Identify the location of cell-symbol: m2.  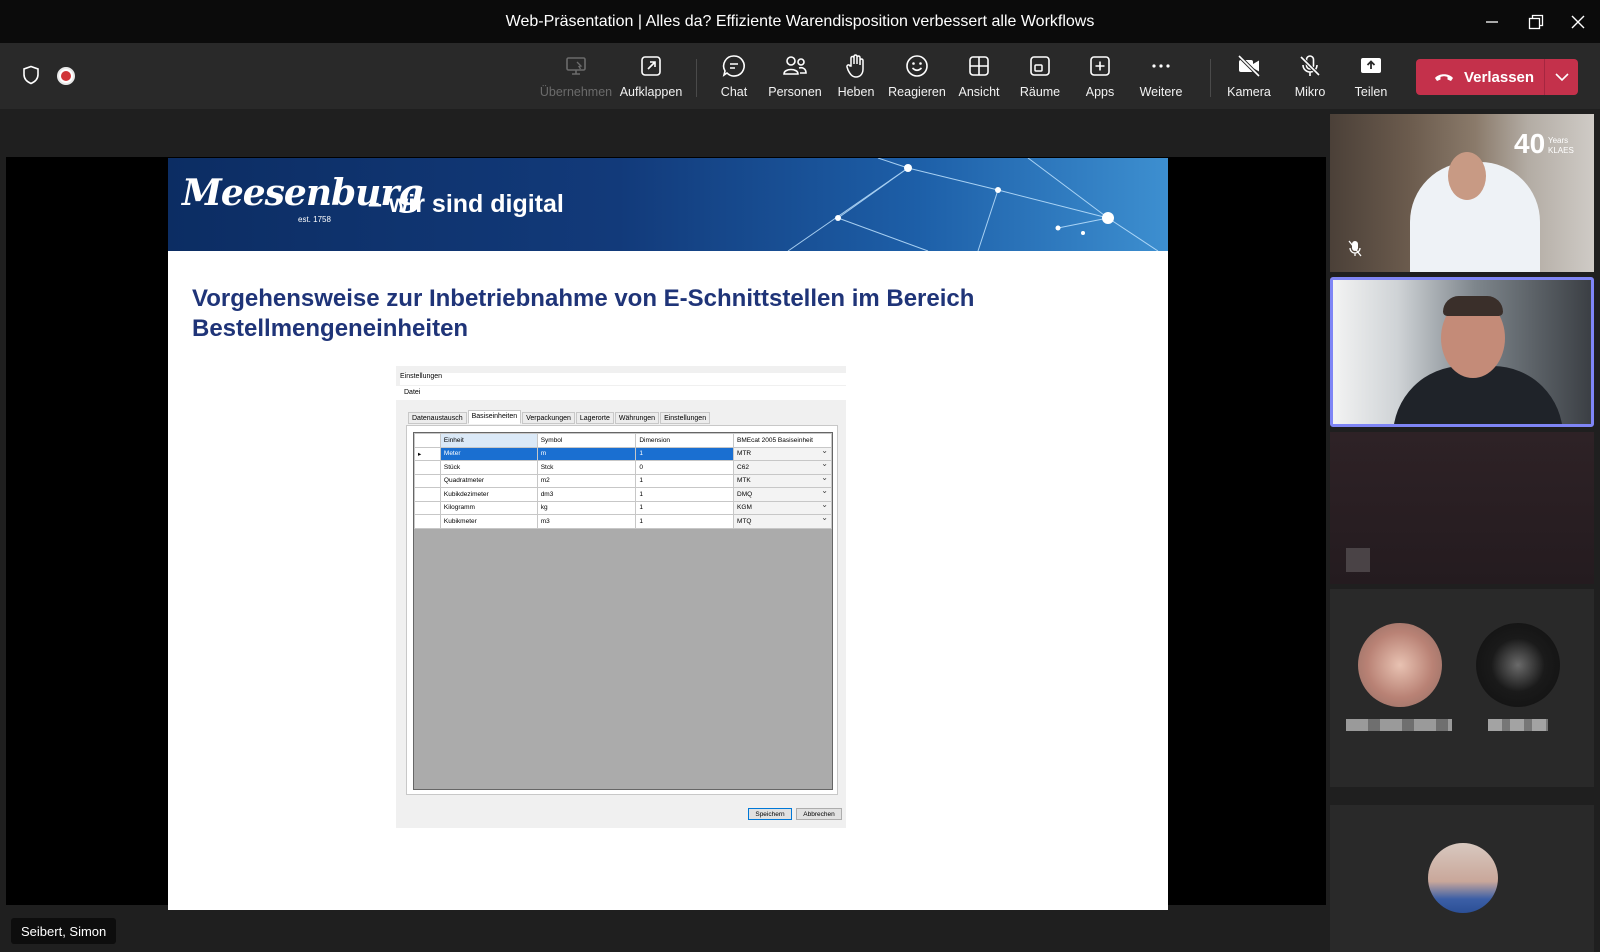
(586, 480).